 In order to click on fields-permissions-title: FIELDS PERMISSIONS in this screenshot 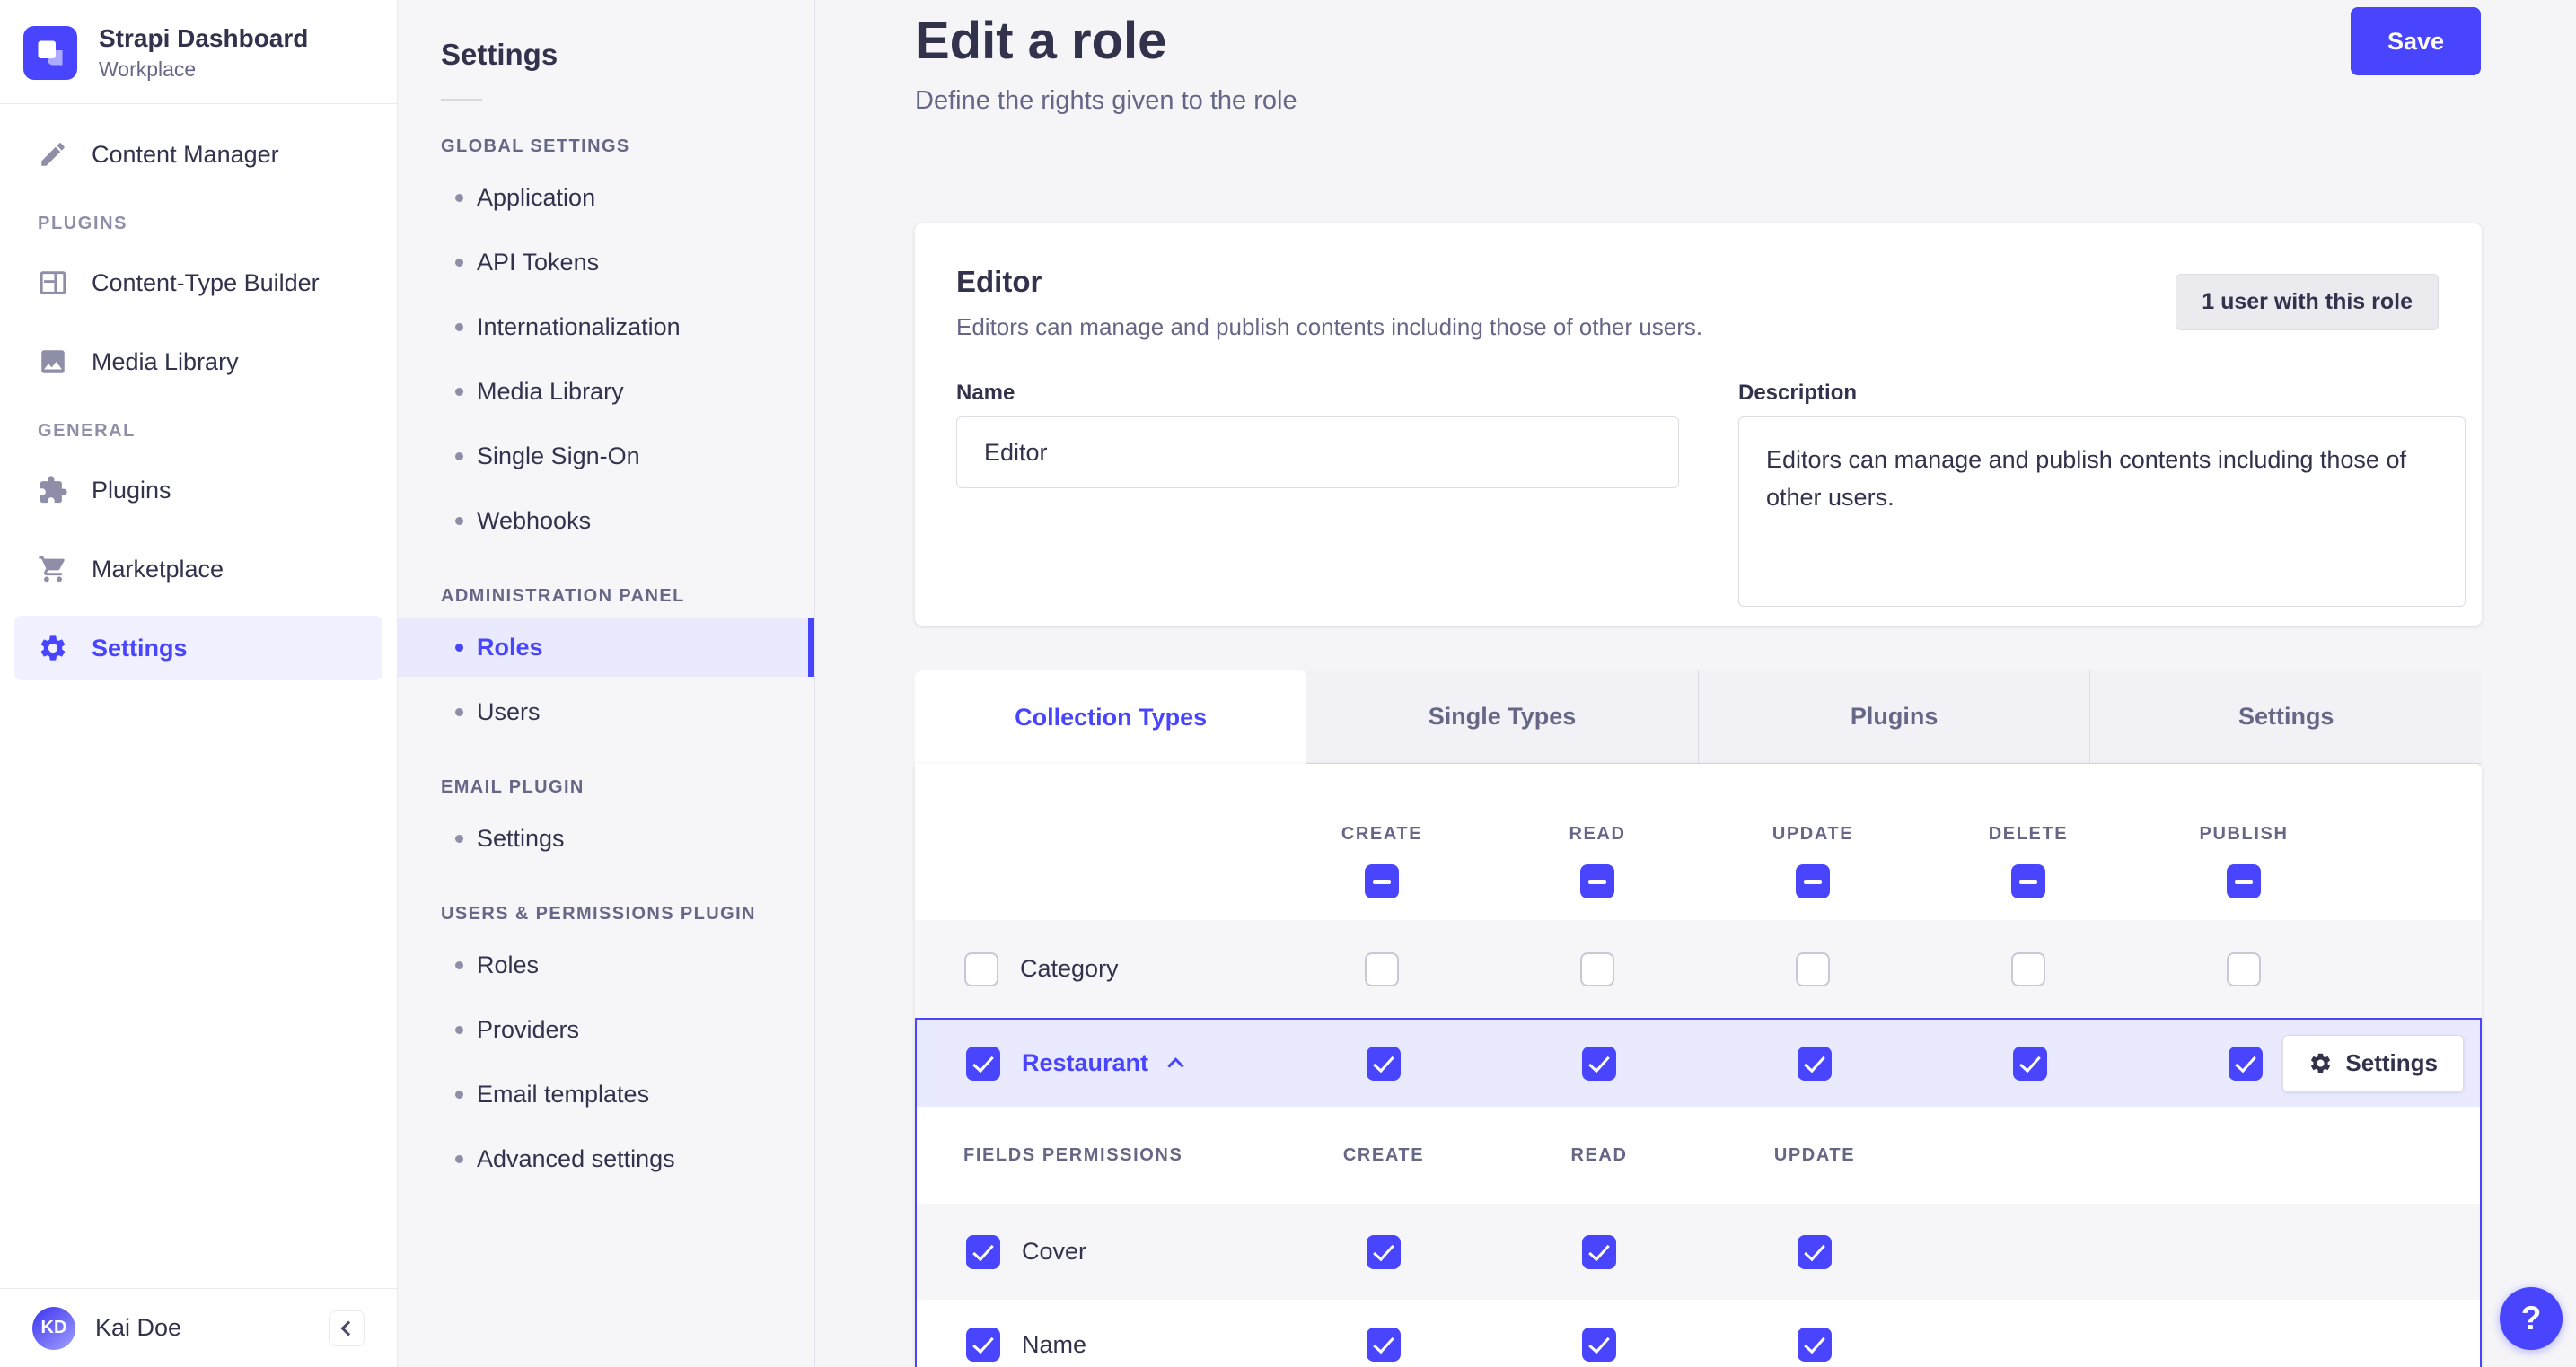, I will do `click(1073, 1154)`.